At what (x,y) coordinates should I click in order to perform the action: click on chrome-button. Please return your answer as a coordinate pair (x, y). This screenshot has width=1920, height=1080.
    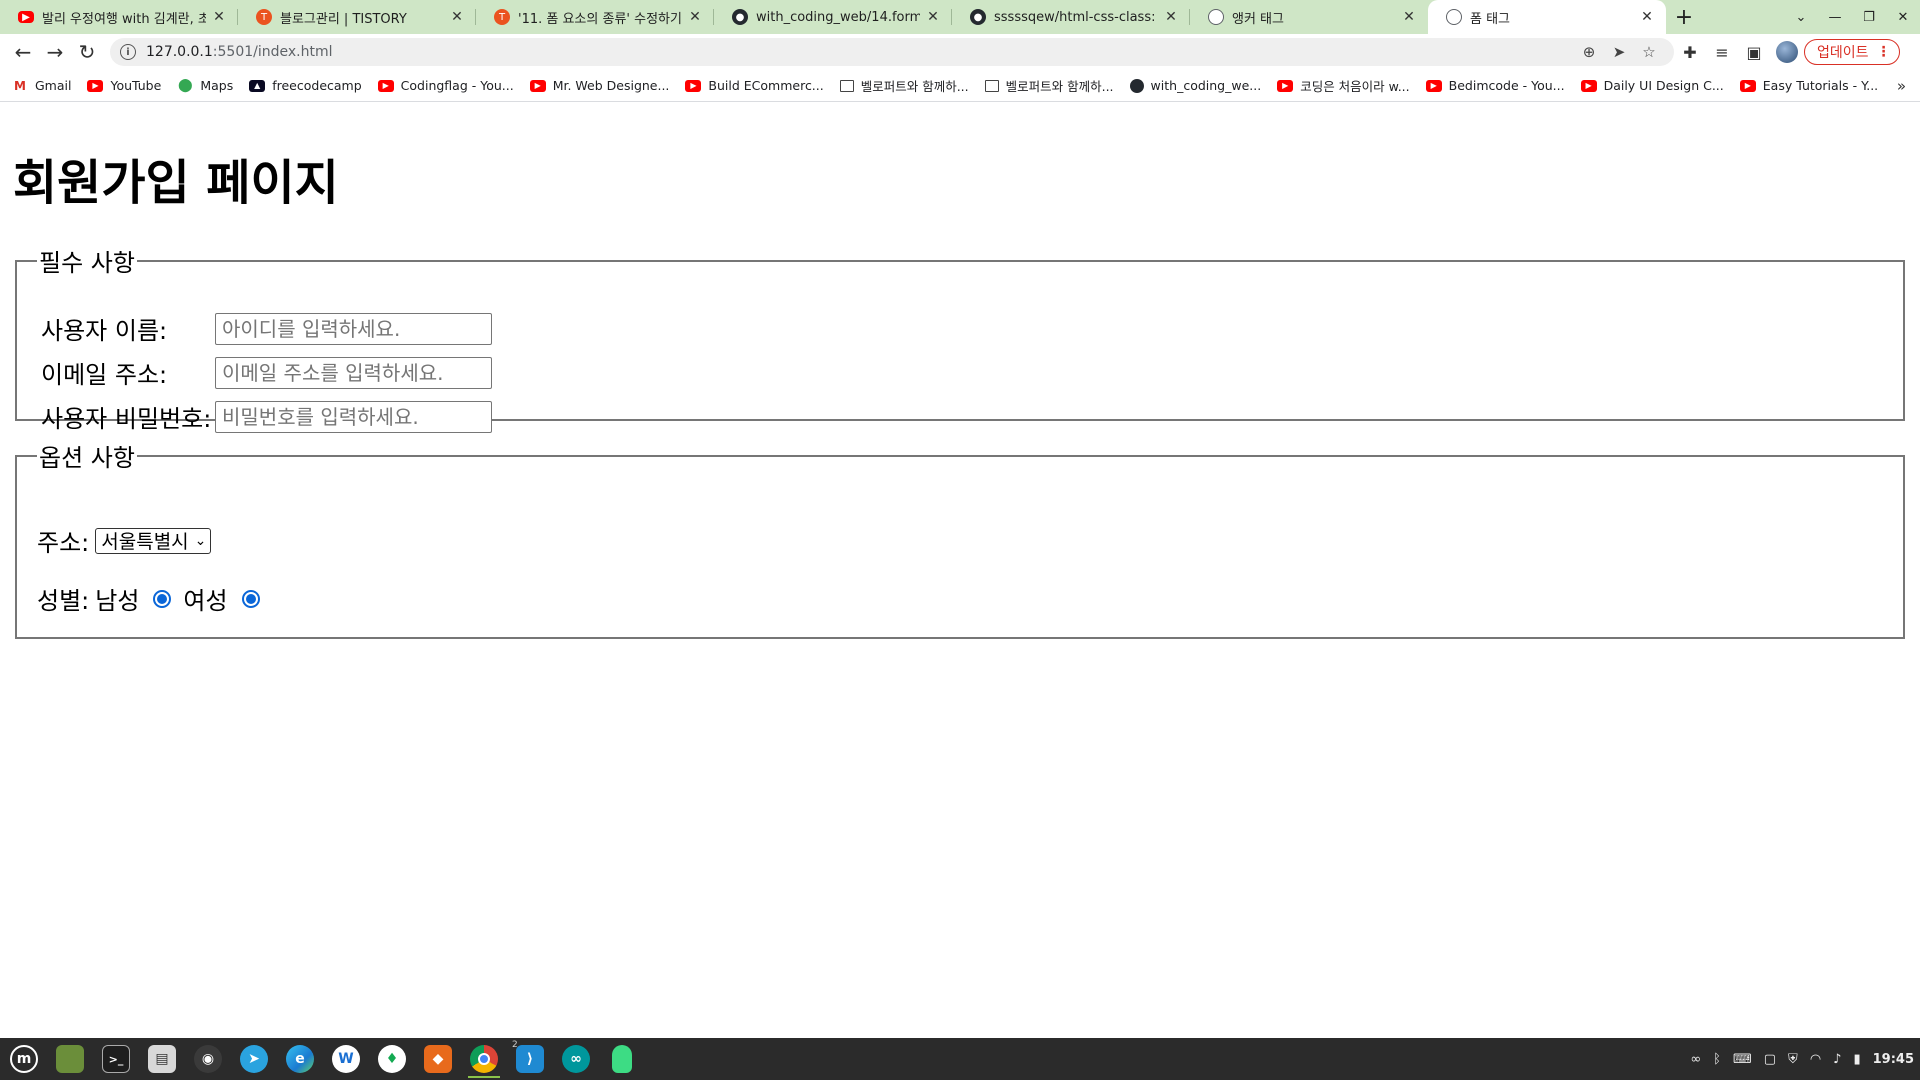
    Looking at the image, I should click on (484, 1059).